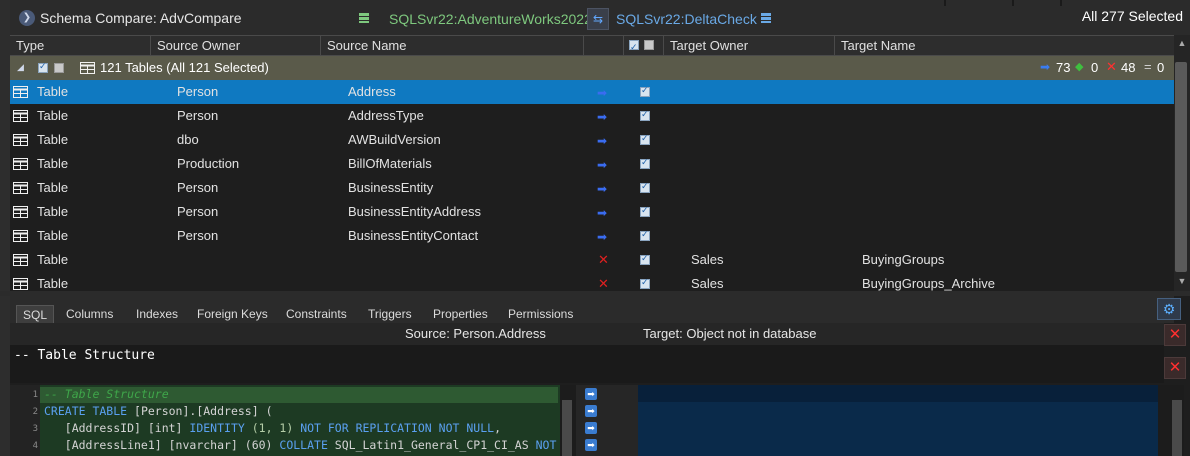 The image size is (1190, 456). What do you see at coordinates (592, 140) in the screenshot?
I see `table-row: Table dbo AWBuildVersion ➡` at bounding box center [592, 140].